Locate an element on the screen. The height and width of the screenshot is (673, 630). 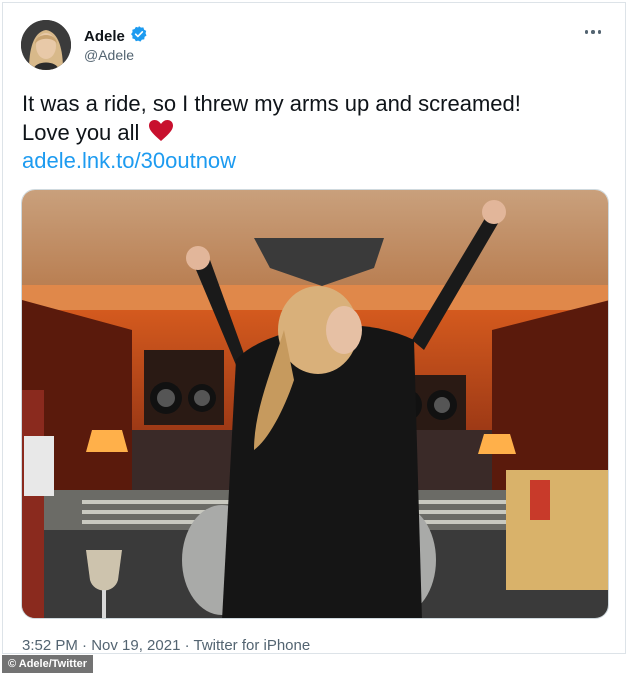
verified-badge-icon is located at coordinates (139, 36).